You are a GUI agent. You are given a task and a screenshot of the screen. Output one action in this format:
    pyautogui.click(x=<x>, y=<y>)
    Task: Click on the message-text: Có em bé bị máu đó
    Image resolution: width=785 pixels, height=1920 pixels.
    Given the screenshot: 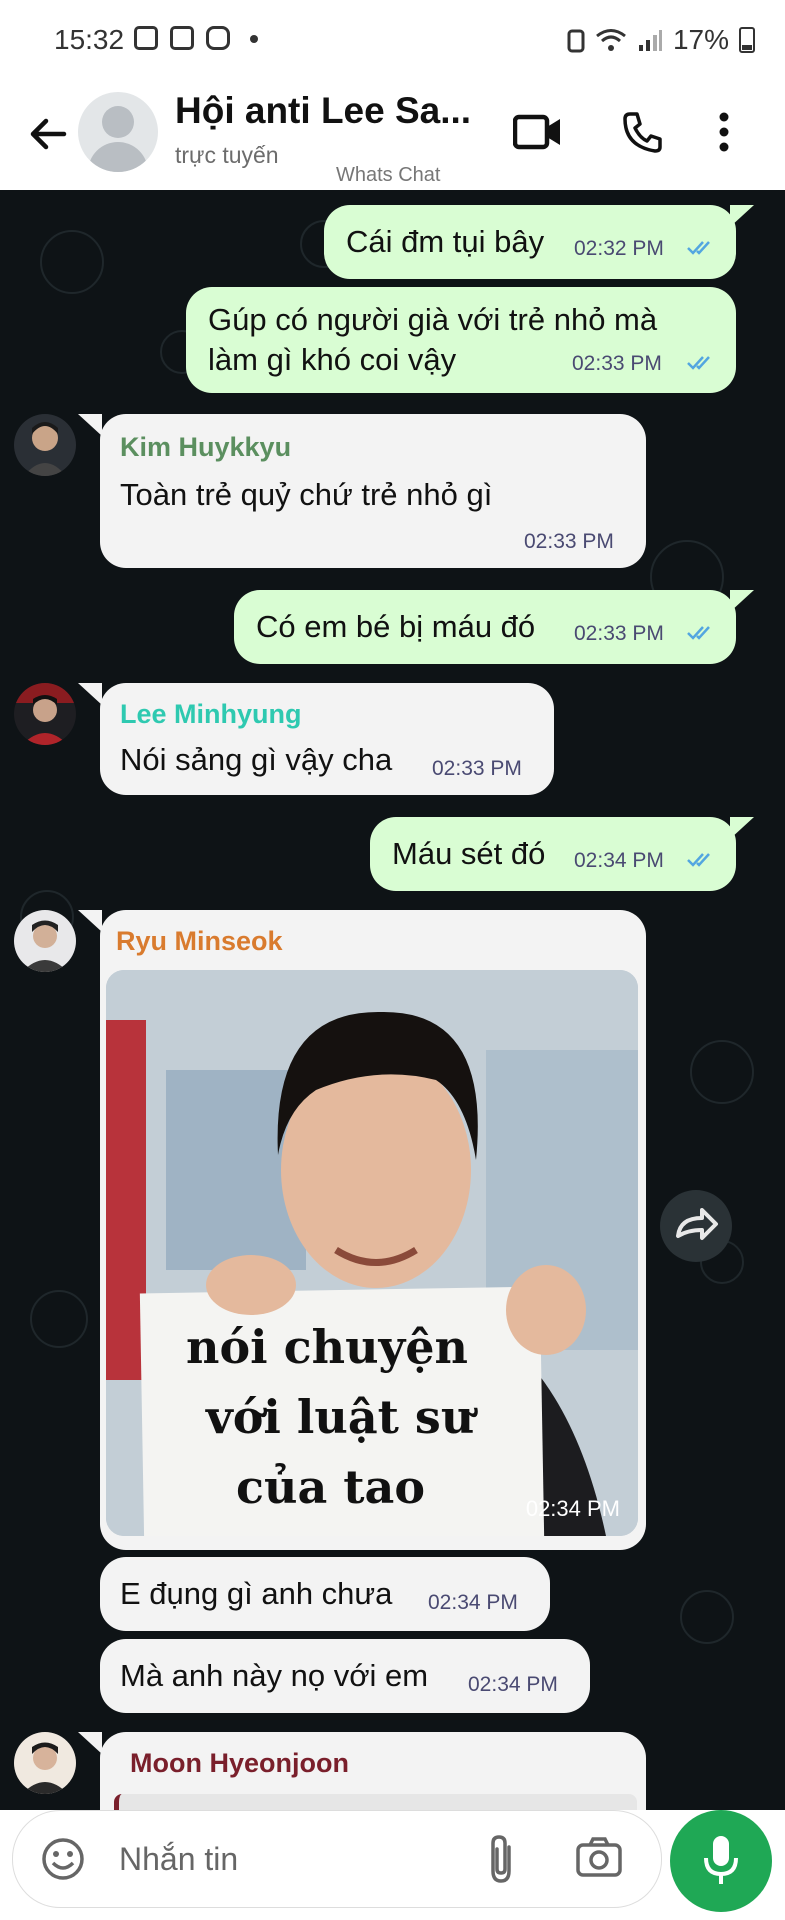 What is the action you would take?
    pyautogui.click(x=396, y=626)
    